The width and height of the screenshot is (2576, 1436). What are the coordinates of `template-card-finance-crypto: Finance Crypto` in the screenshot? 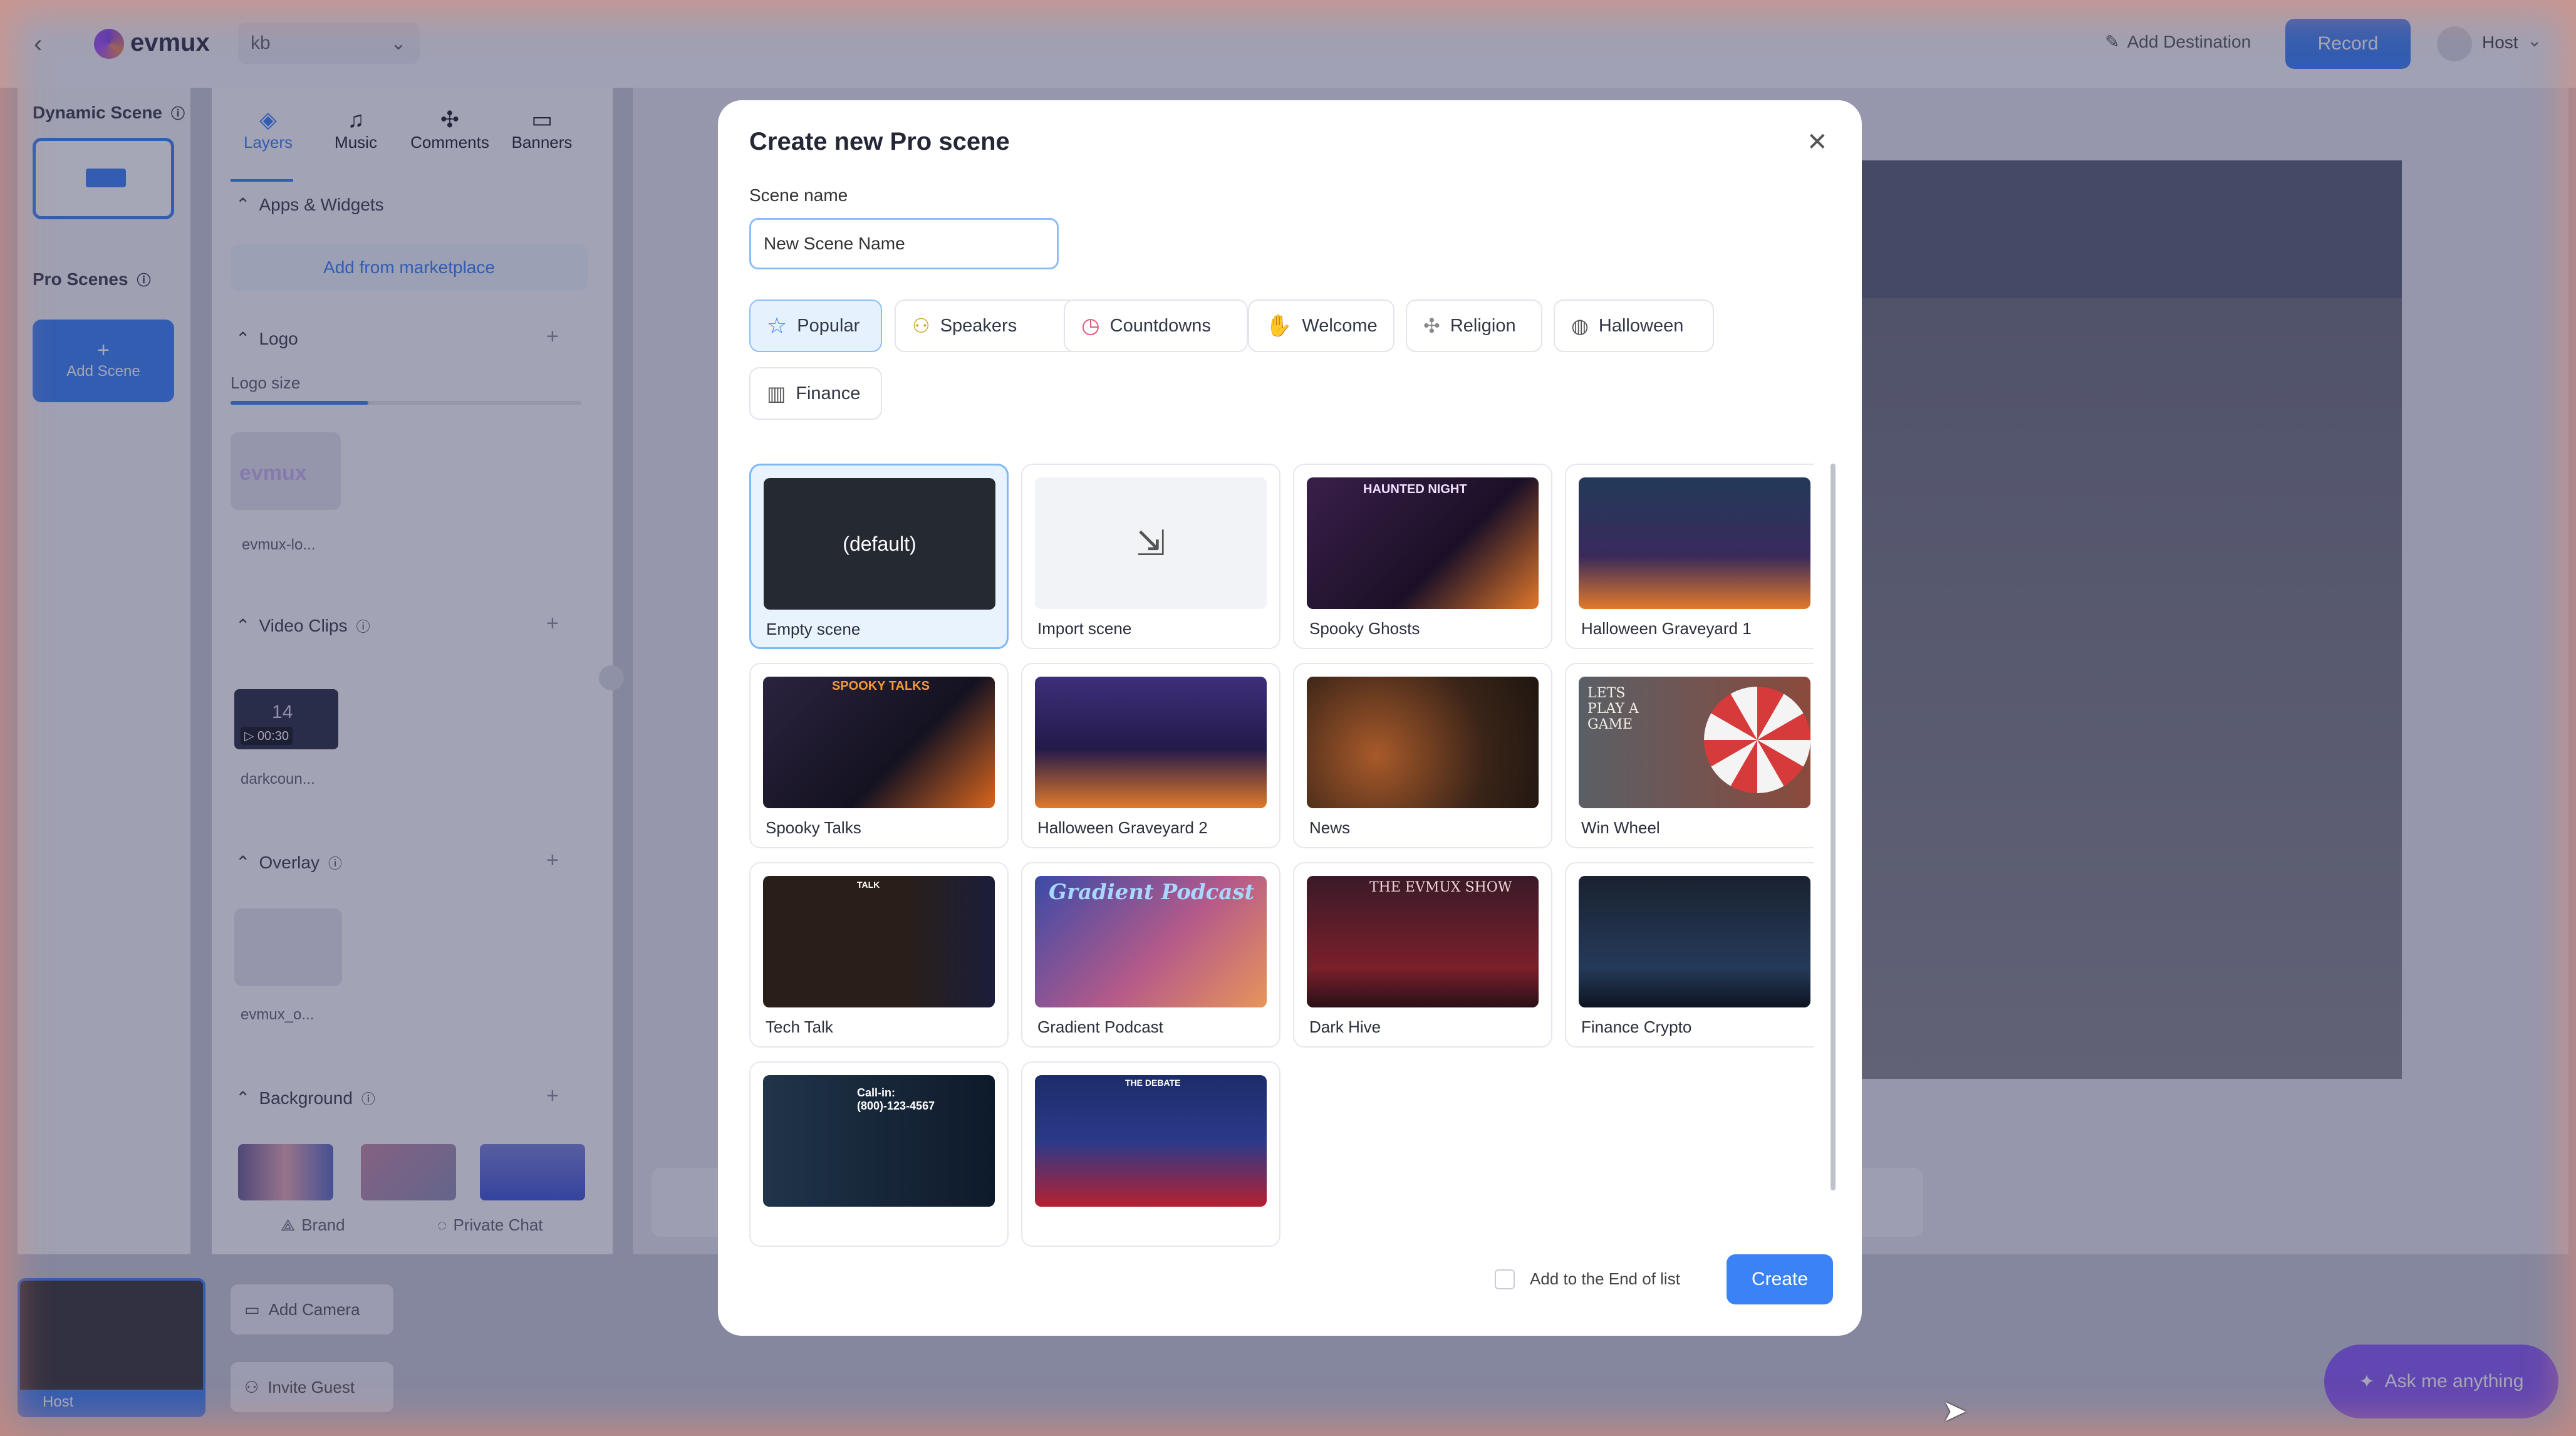 It's located at (1689, 955).